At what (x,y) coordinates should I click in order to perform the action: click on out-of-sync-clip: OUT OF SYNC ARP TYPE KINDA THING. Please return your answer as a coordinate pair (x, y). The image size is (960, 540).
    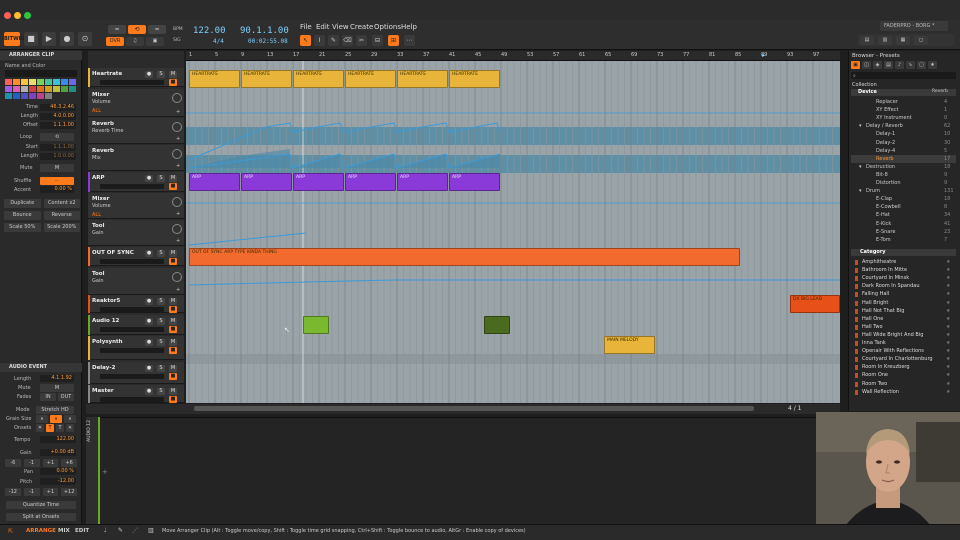
    Looking at the image, I should click on (464, 257).